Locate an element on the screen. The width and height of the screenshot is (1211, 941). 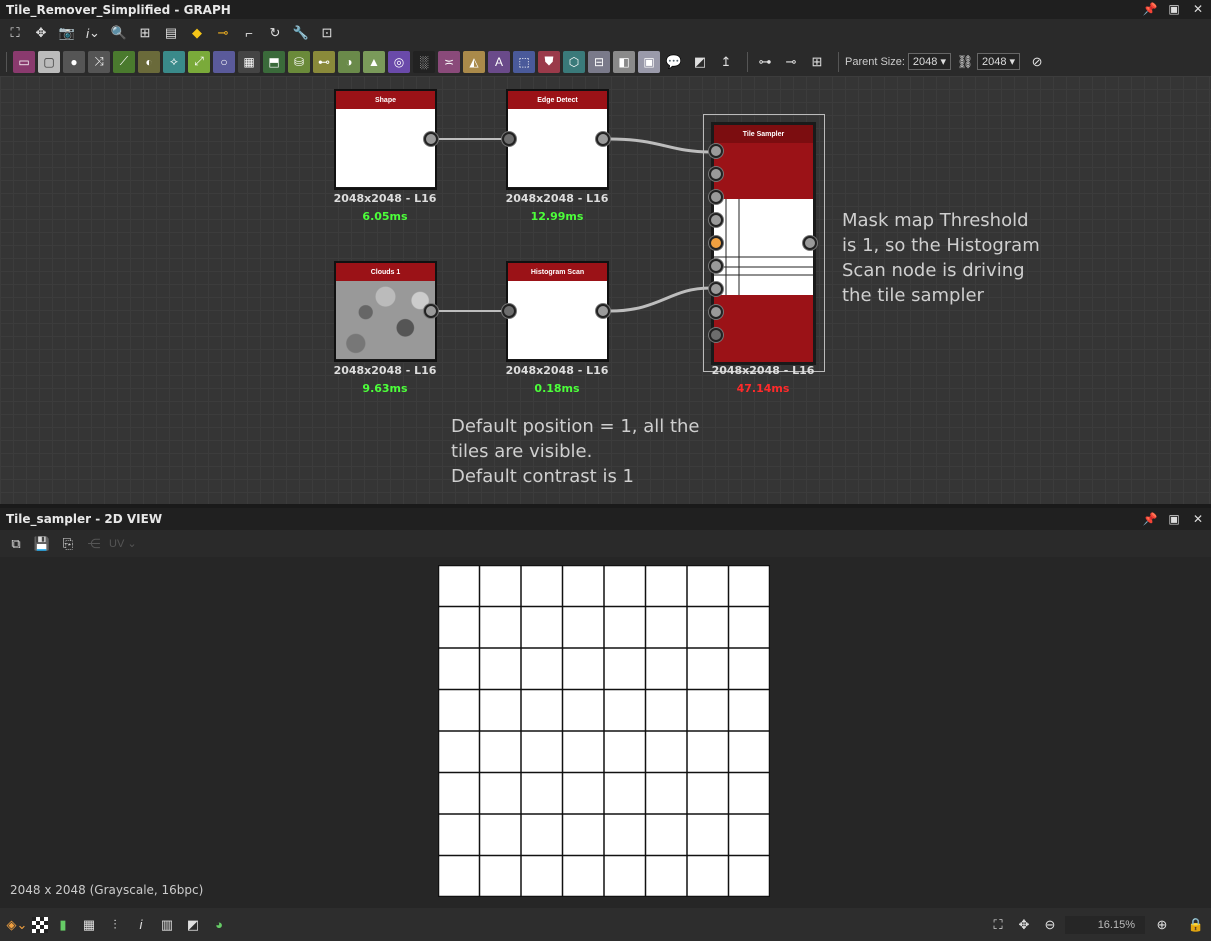
blur-icon: ◐ is located at coordinates (149, 61).